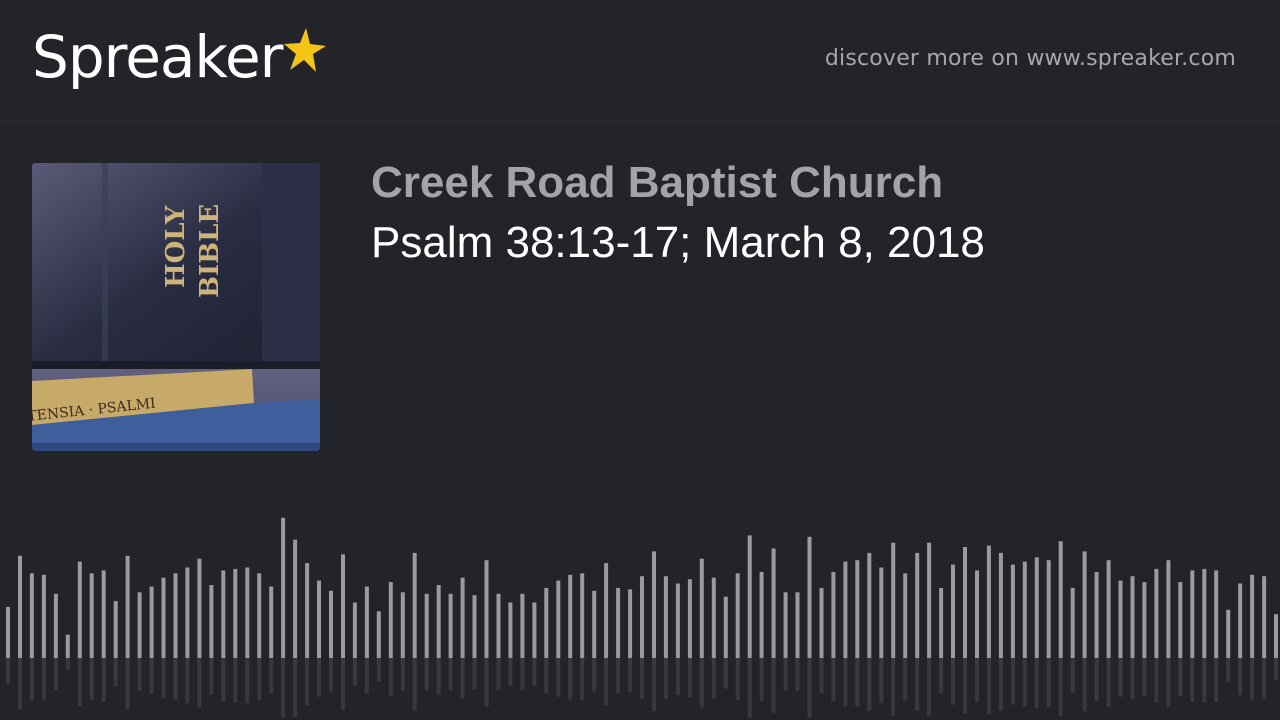  I want to click on star-icon, so click(305, 50).